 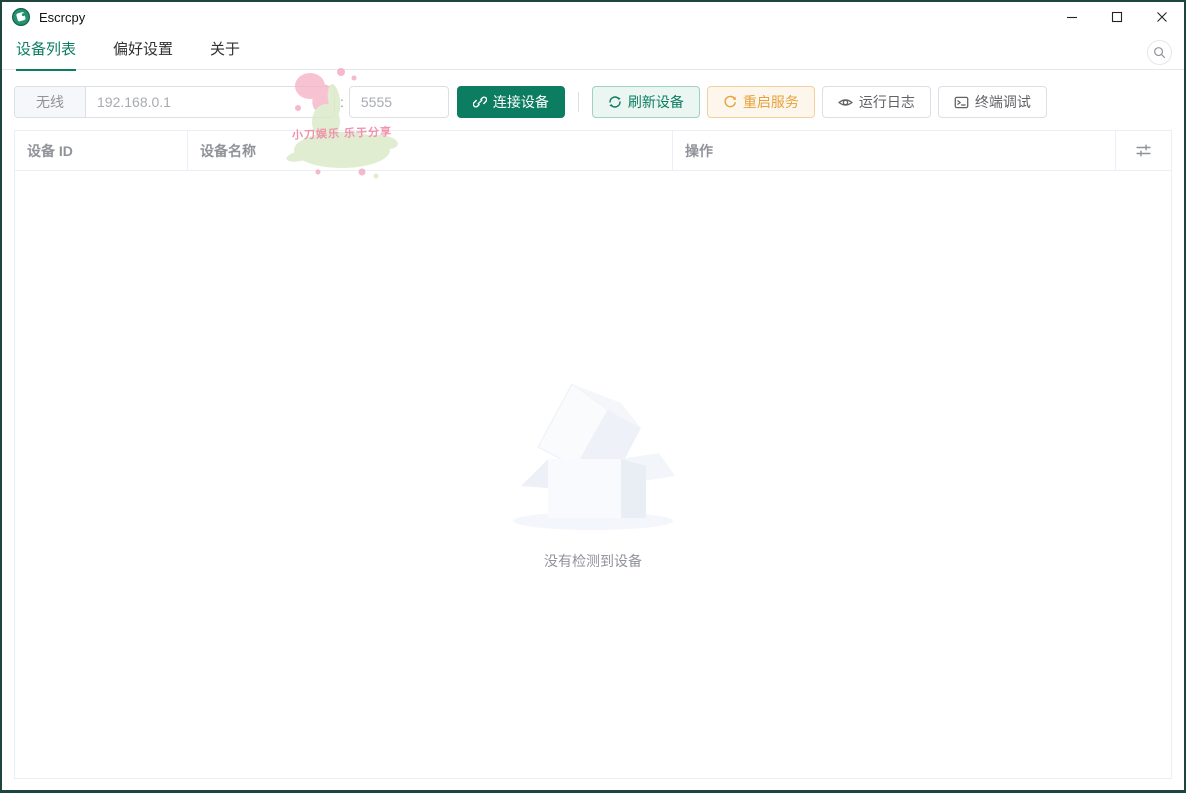 I want to click on title-bar: Escrcpy, so click(x=593, y=17).